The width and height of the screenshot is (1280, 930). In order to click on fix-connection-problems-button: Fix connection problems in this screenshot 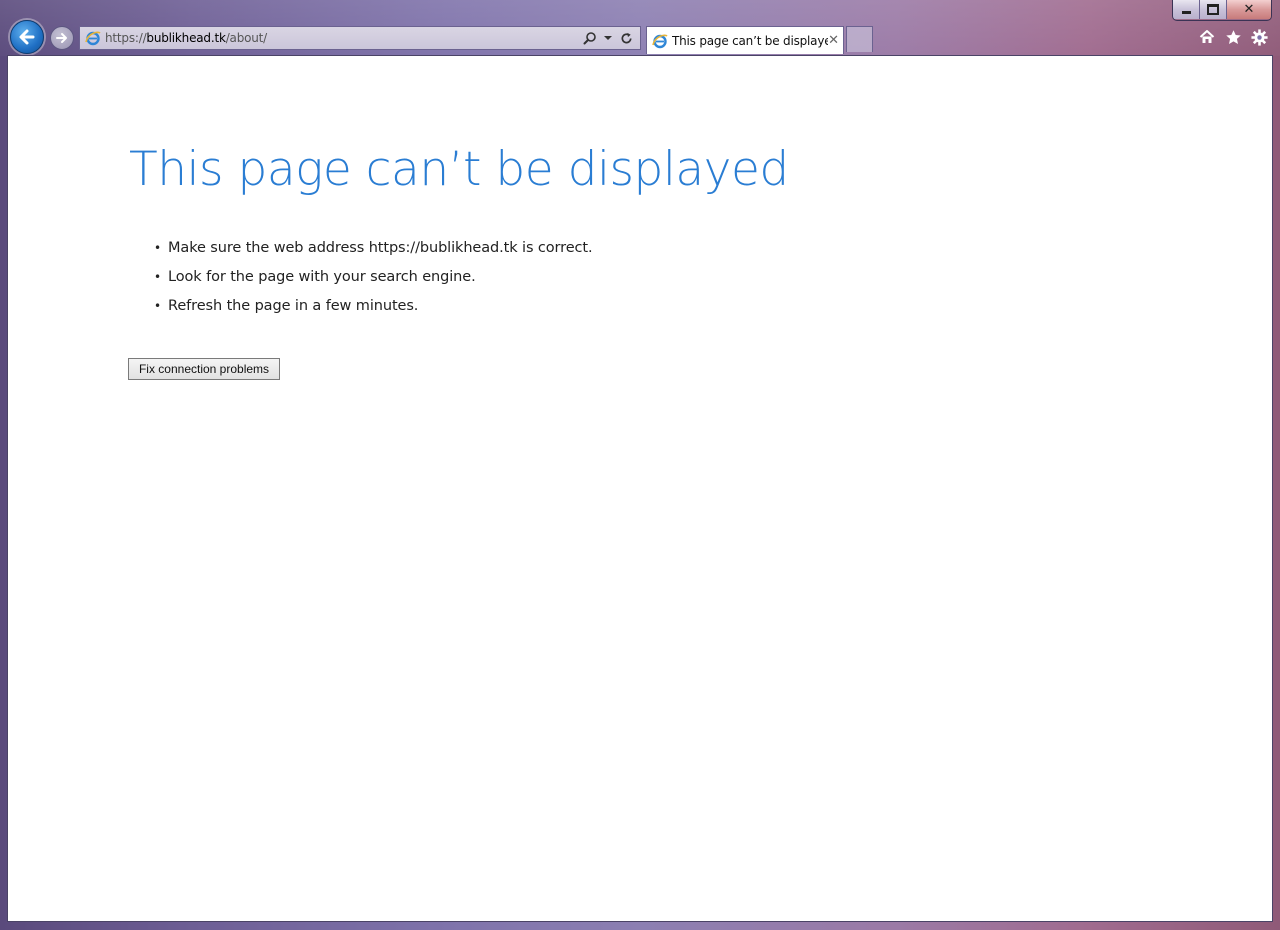, I will do `click(204, 369)`.